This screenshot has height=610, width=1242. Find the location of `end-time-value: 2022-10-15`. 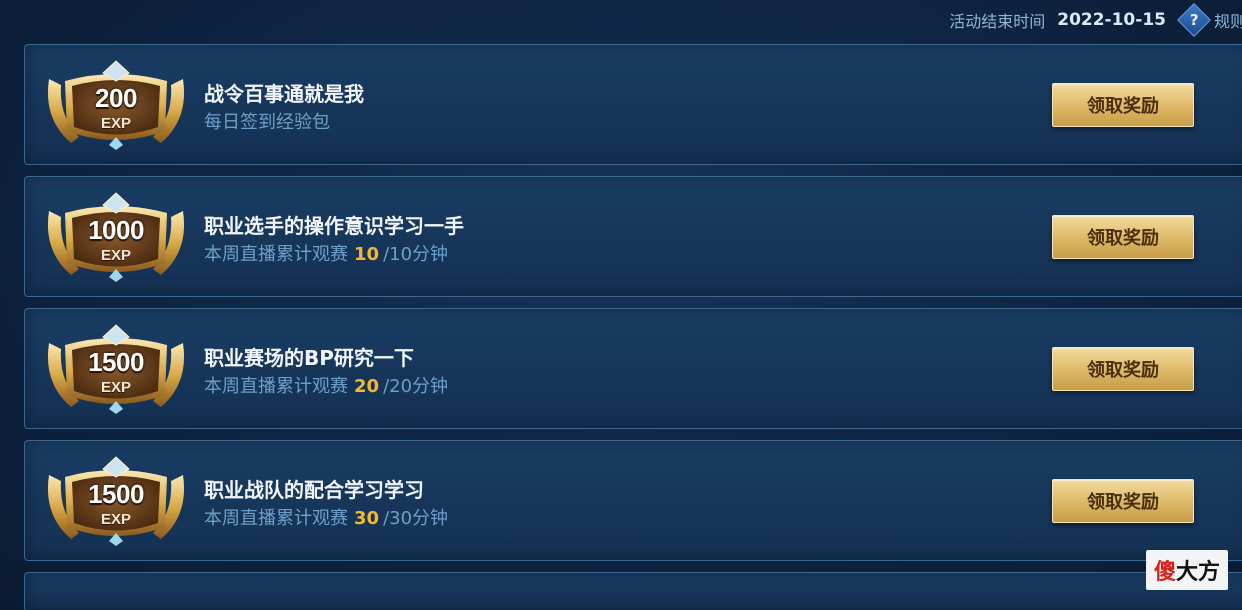

end-time-value: 2022-10-15 is located at coordinates (1111, 20).